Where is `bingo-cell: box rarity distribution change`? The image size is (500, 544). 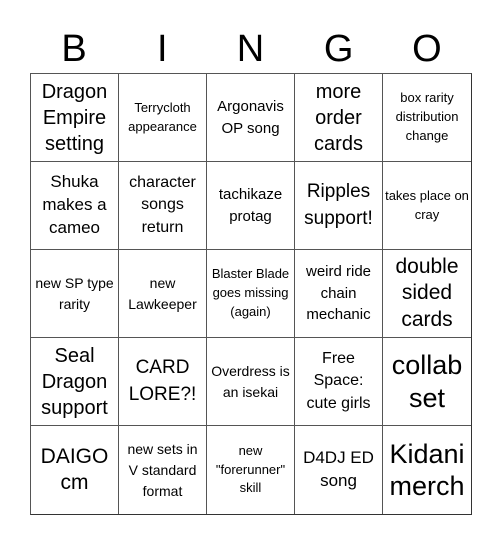
bingo-cell: box rarity distribution change is located at coordinates (427, 118).